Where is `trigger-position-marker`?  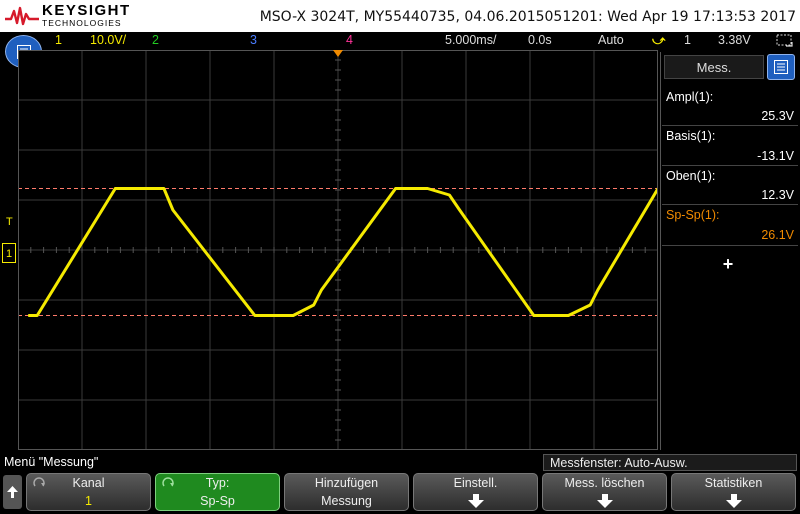 trigger-position-marker is located at coordinates (338, 53).